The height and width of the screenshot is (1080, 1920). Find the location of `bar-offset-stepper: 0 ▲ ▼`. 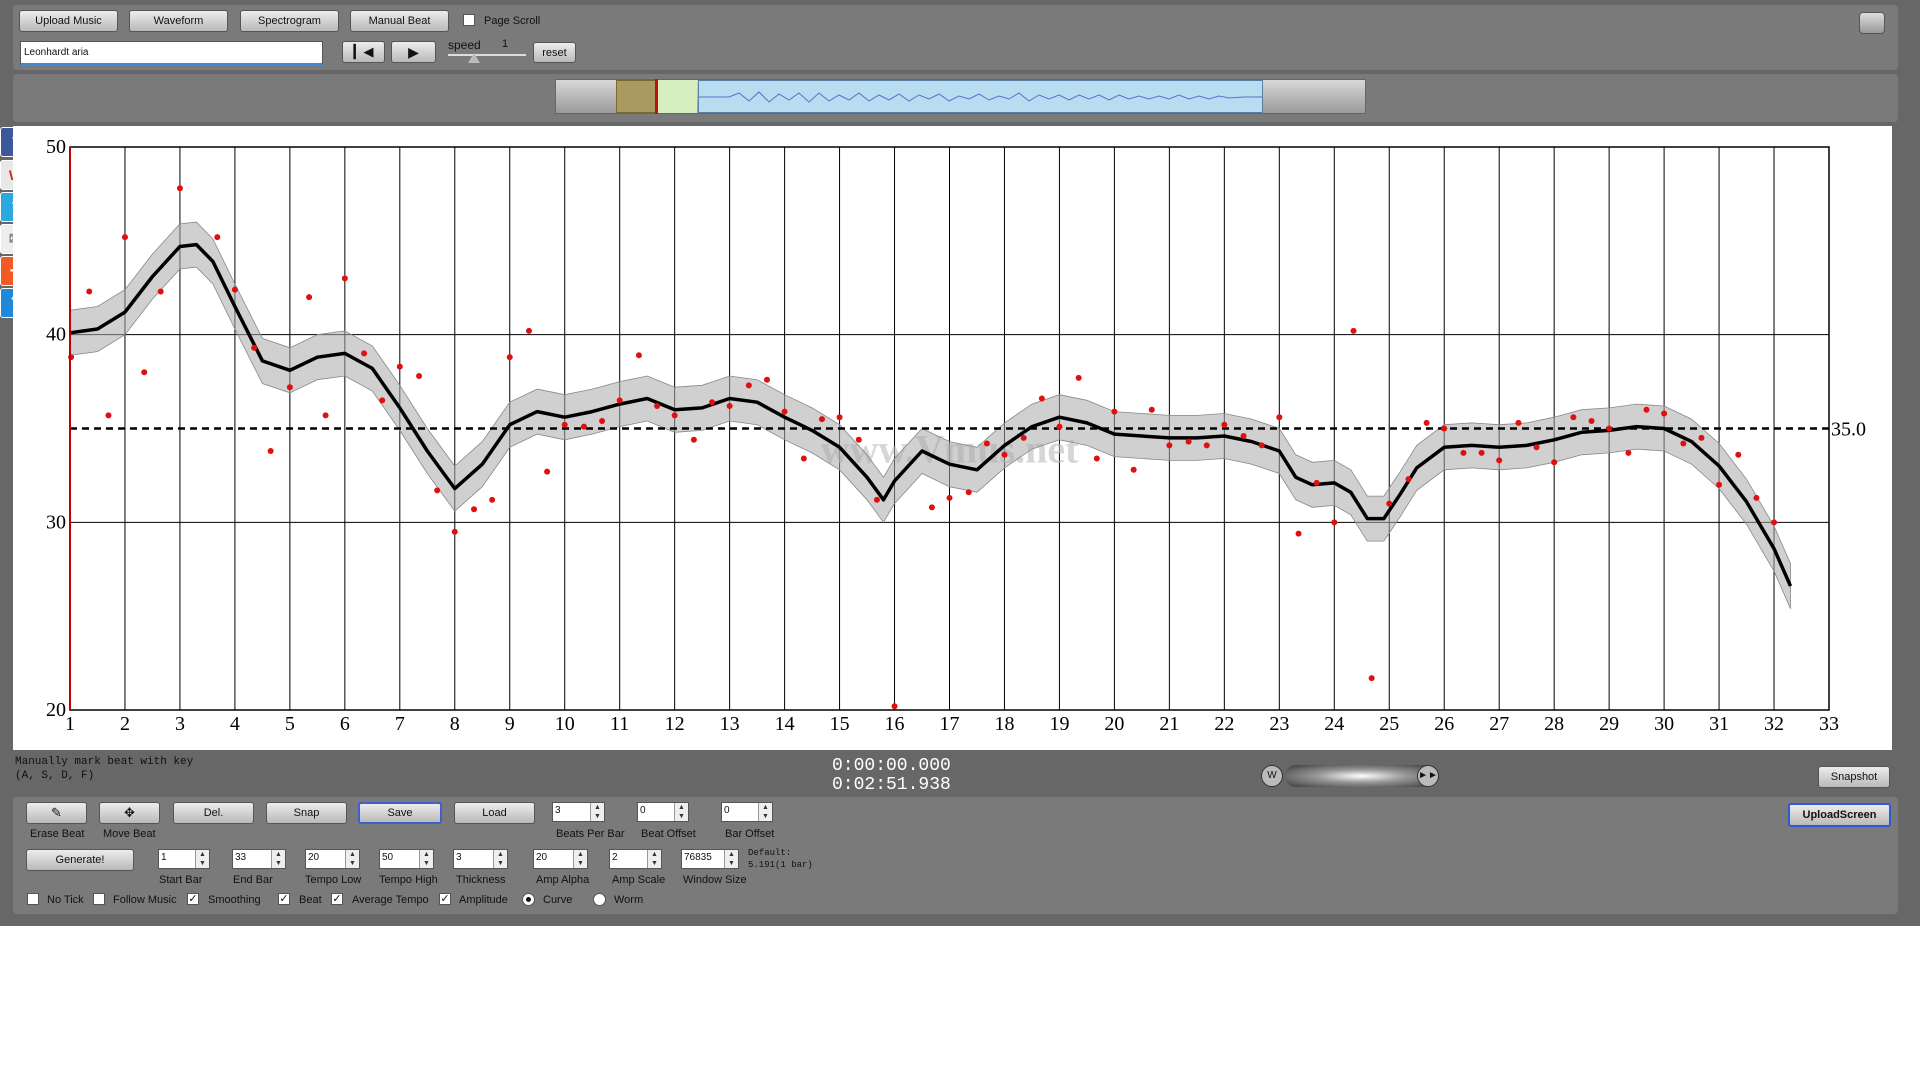

bar-offset-stepper: 0 ▲ ▼ is located at coordinates (747, 812).